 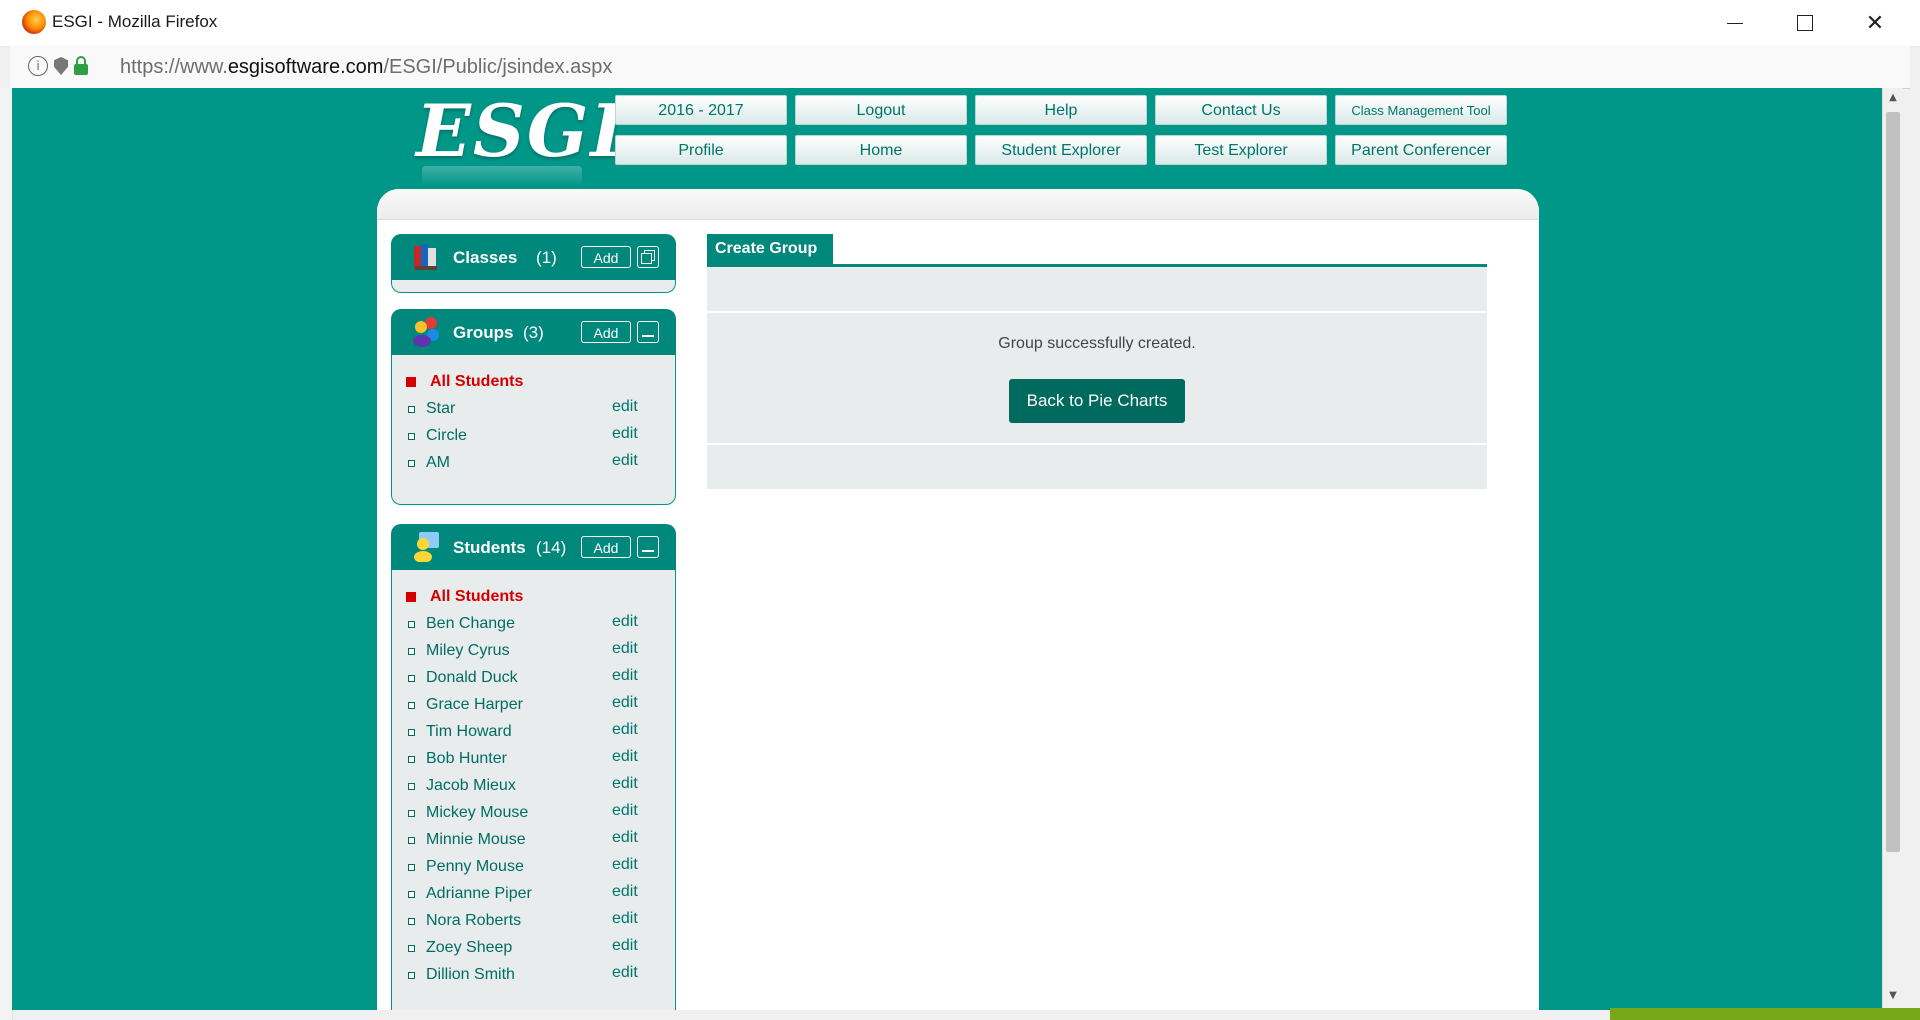 What do you see at coordinates (533, 921) in the screenshot?
I see `student-item: Nora Roberts edit` at bounding box center [533, 921].